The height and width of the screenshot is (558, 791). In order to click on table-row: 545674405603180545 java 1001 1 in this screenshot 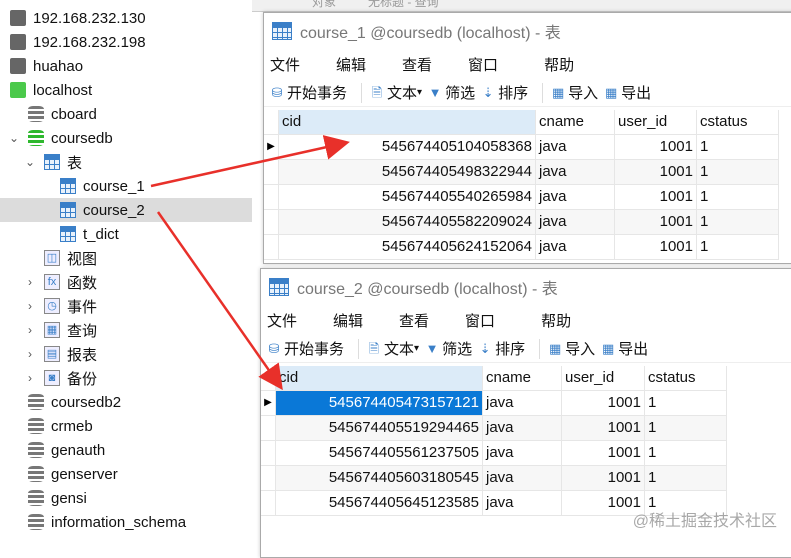, I will do `click(494, 478)`.